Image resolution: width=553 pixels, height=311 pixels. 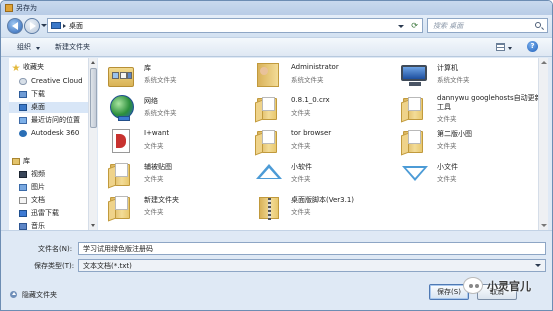 What do you see at coordinates (56, 25) in the screenshot?
I see `desktop-icon` at bounding box center [56, 25].